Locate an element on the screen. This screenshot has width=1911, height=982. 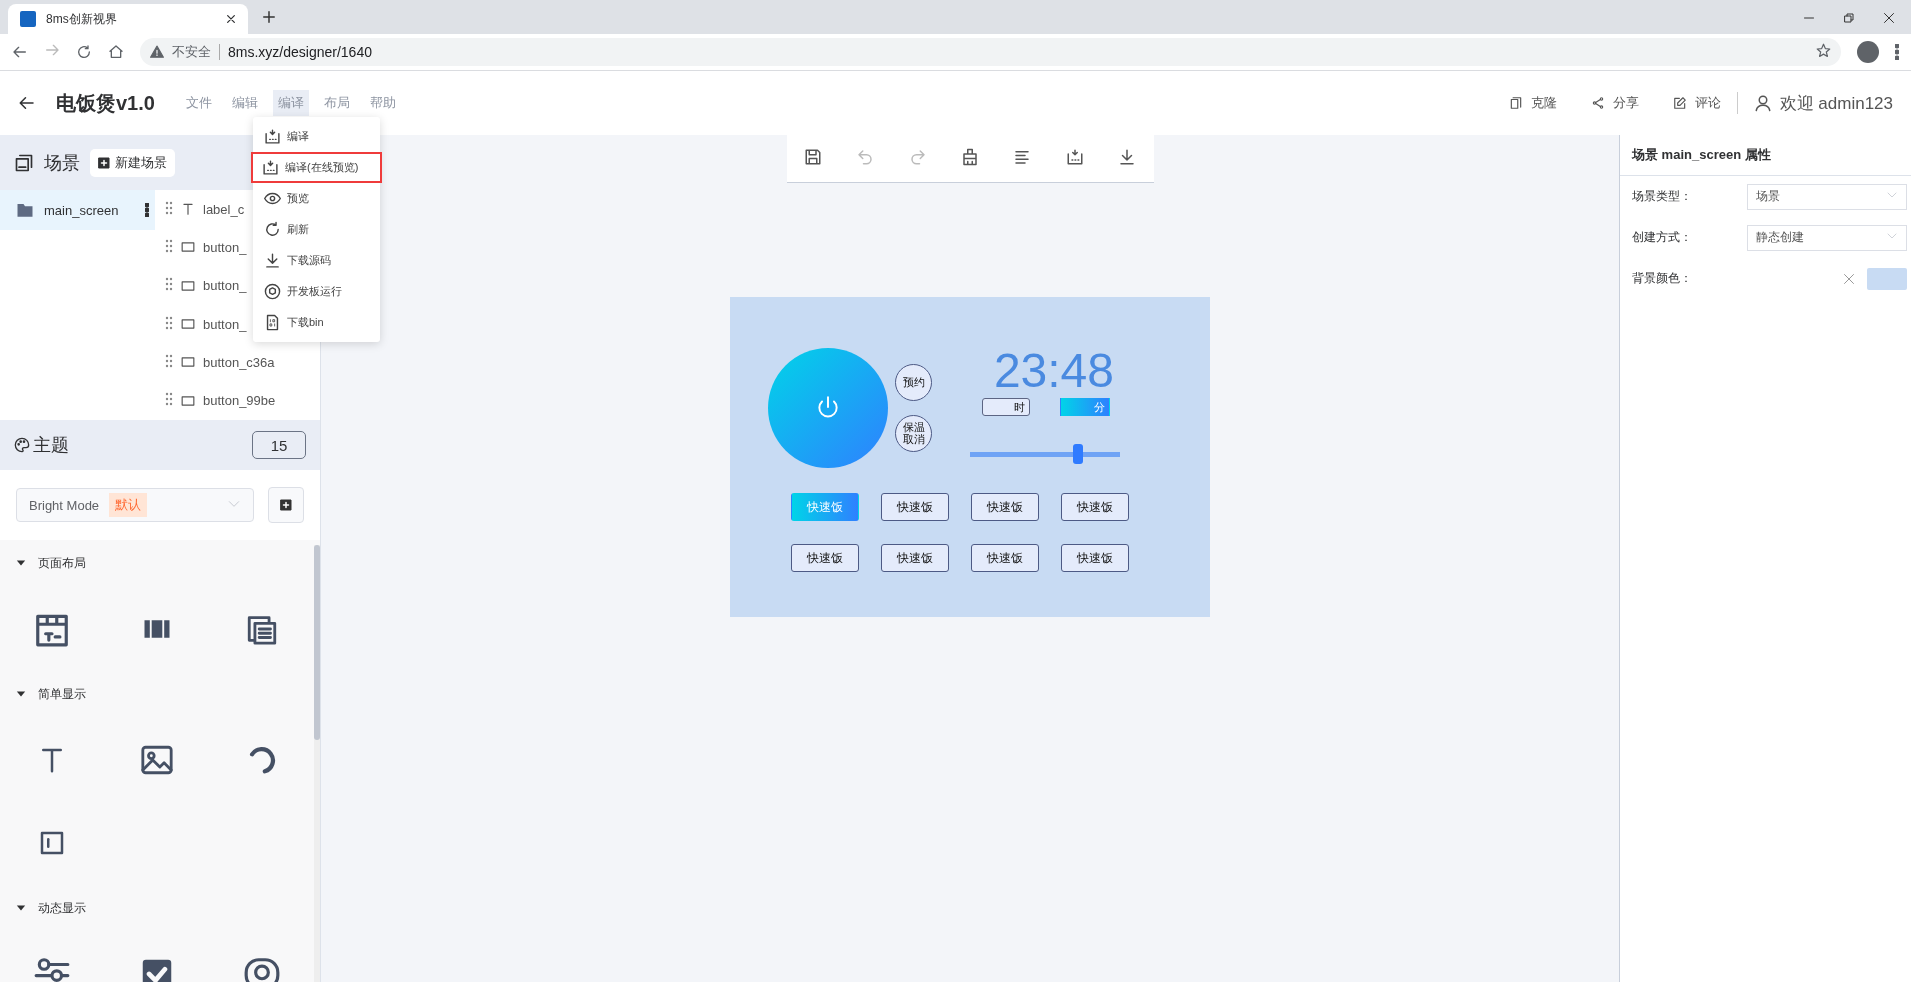
header-action: 分享 is located at coordinates (1614, 103).